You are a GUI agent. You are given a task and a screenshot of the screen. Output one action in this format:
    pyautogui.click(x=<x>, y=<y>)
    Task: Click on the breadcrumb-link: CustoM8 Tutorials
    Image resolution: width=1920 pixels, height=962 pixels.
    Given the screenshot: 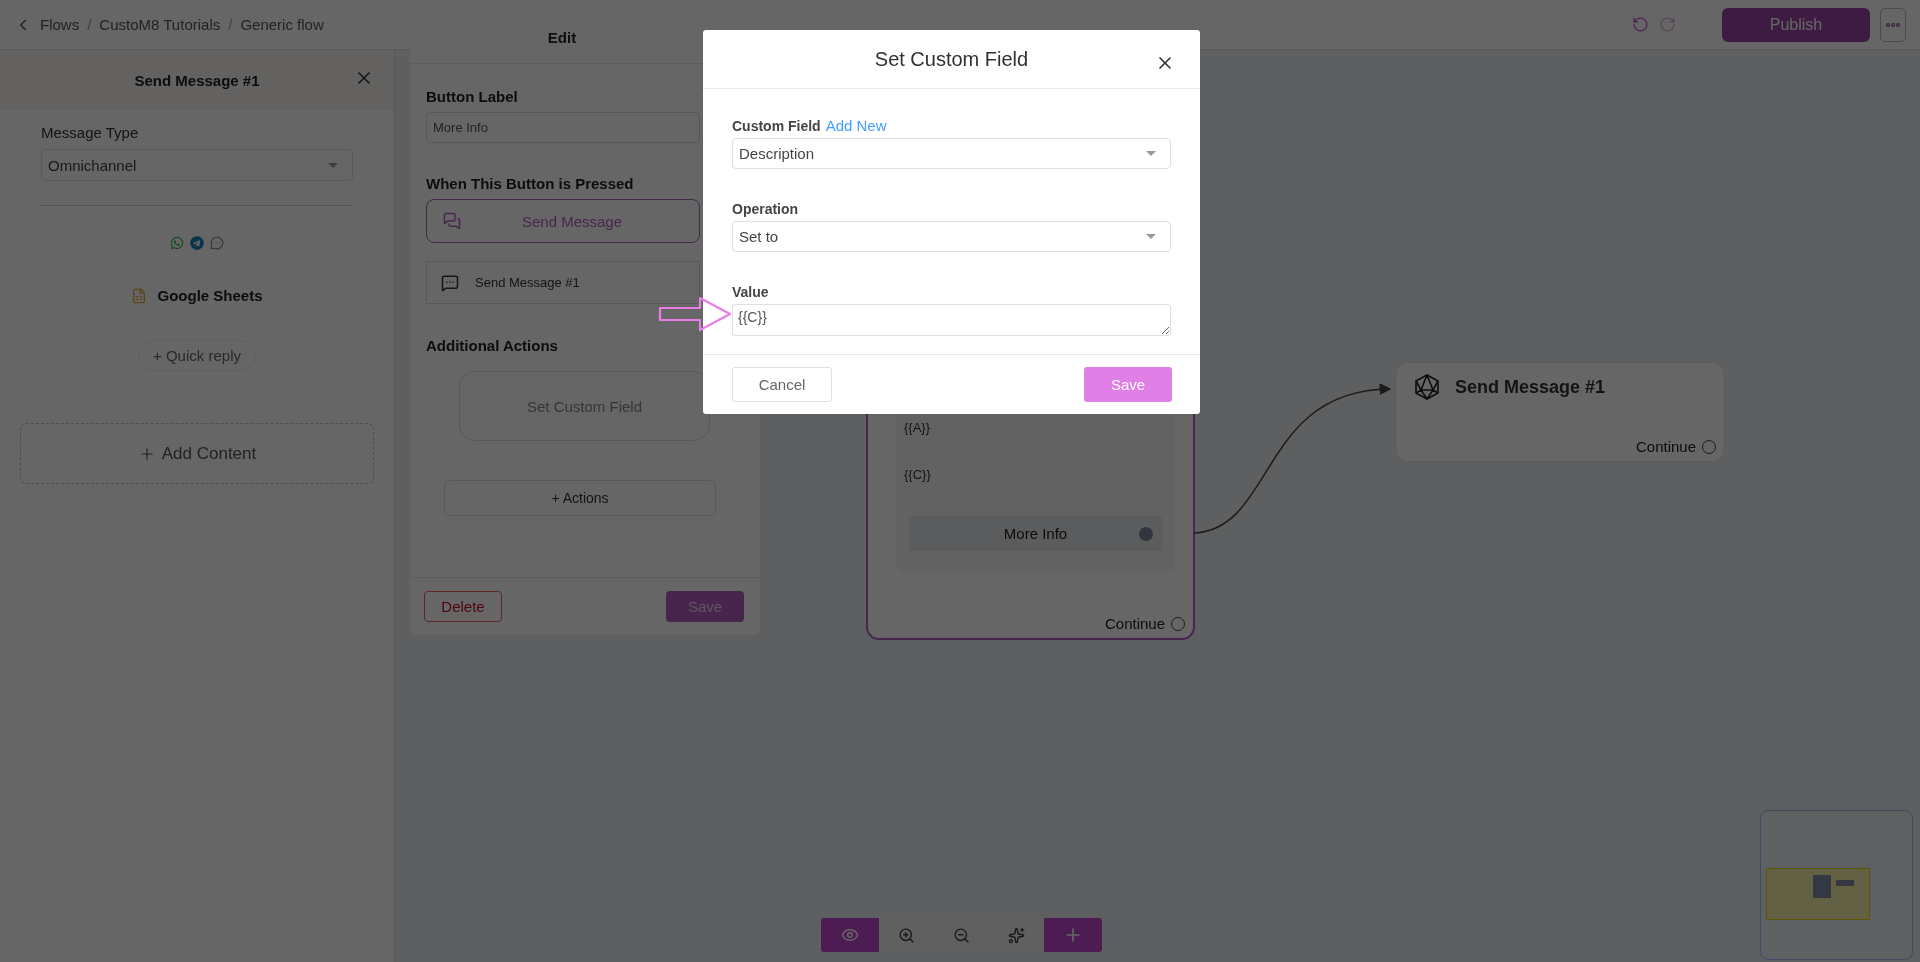 What is the action you would take?
    pyautogui.click(x=160, y=24)
    